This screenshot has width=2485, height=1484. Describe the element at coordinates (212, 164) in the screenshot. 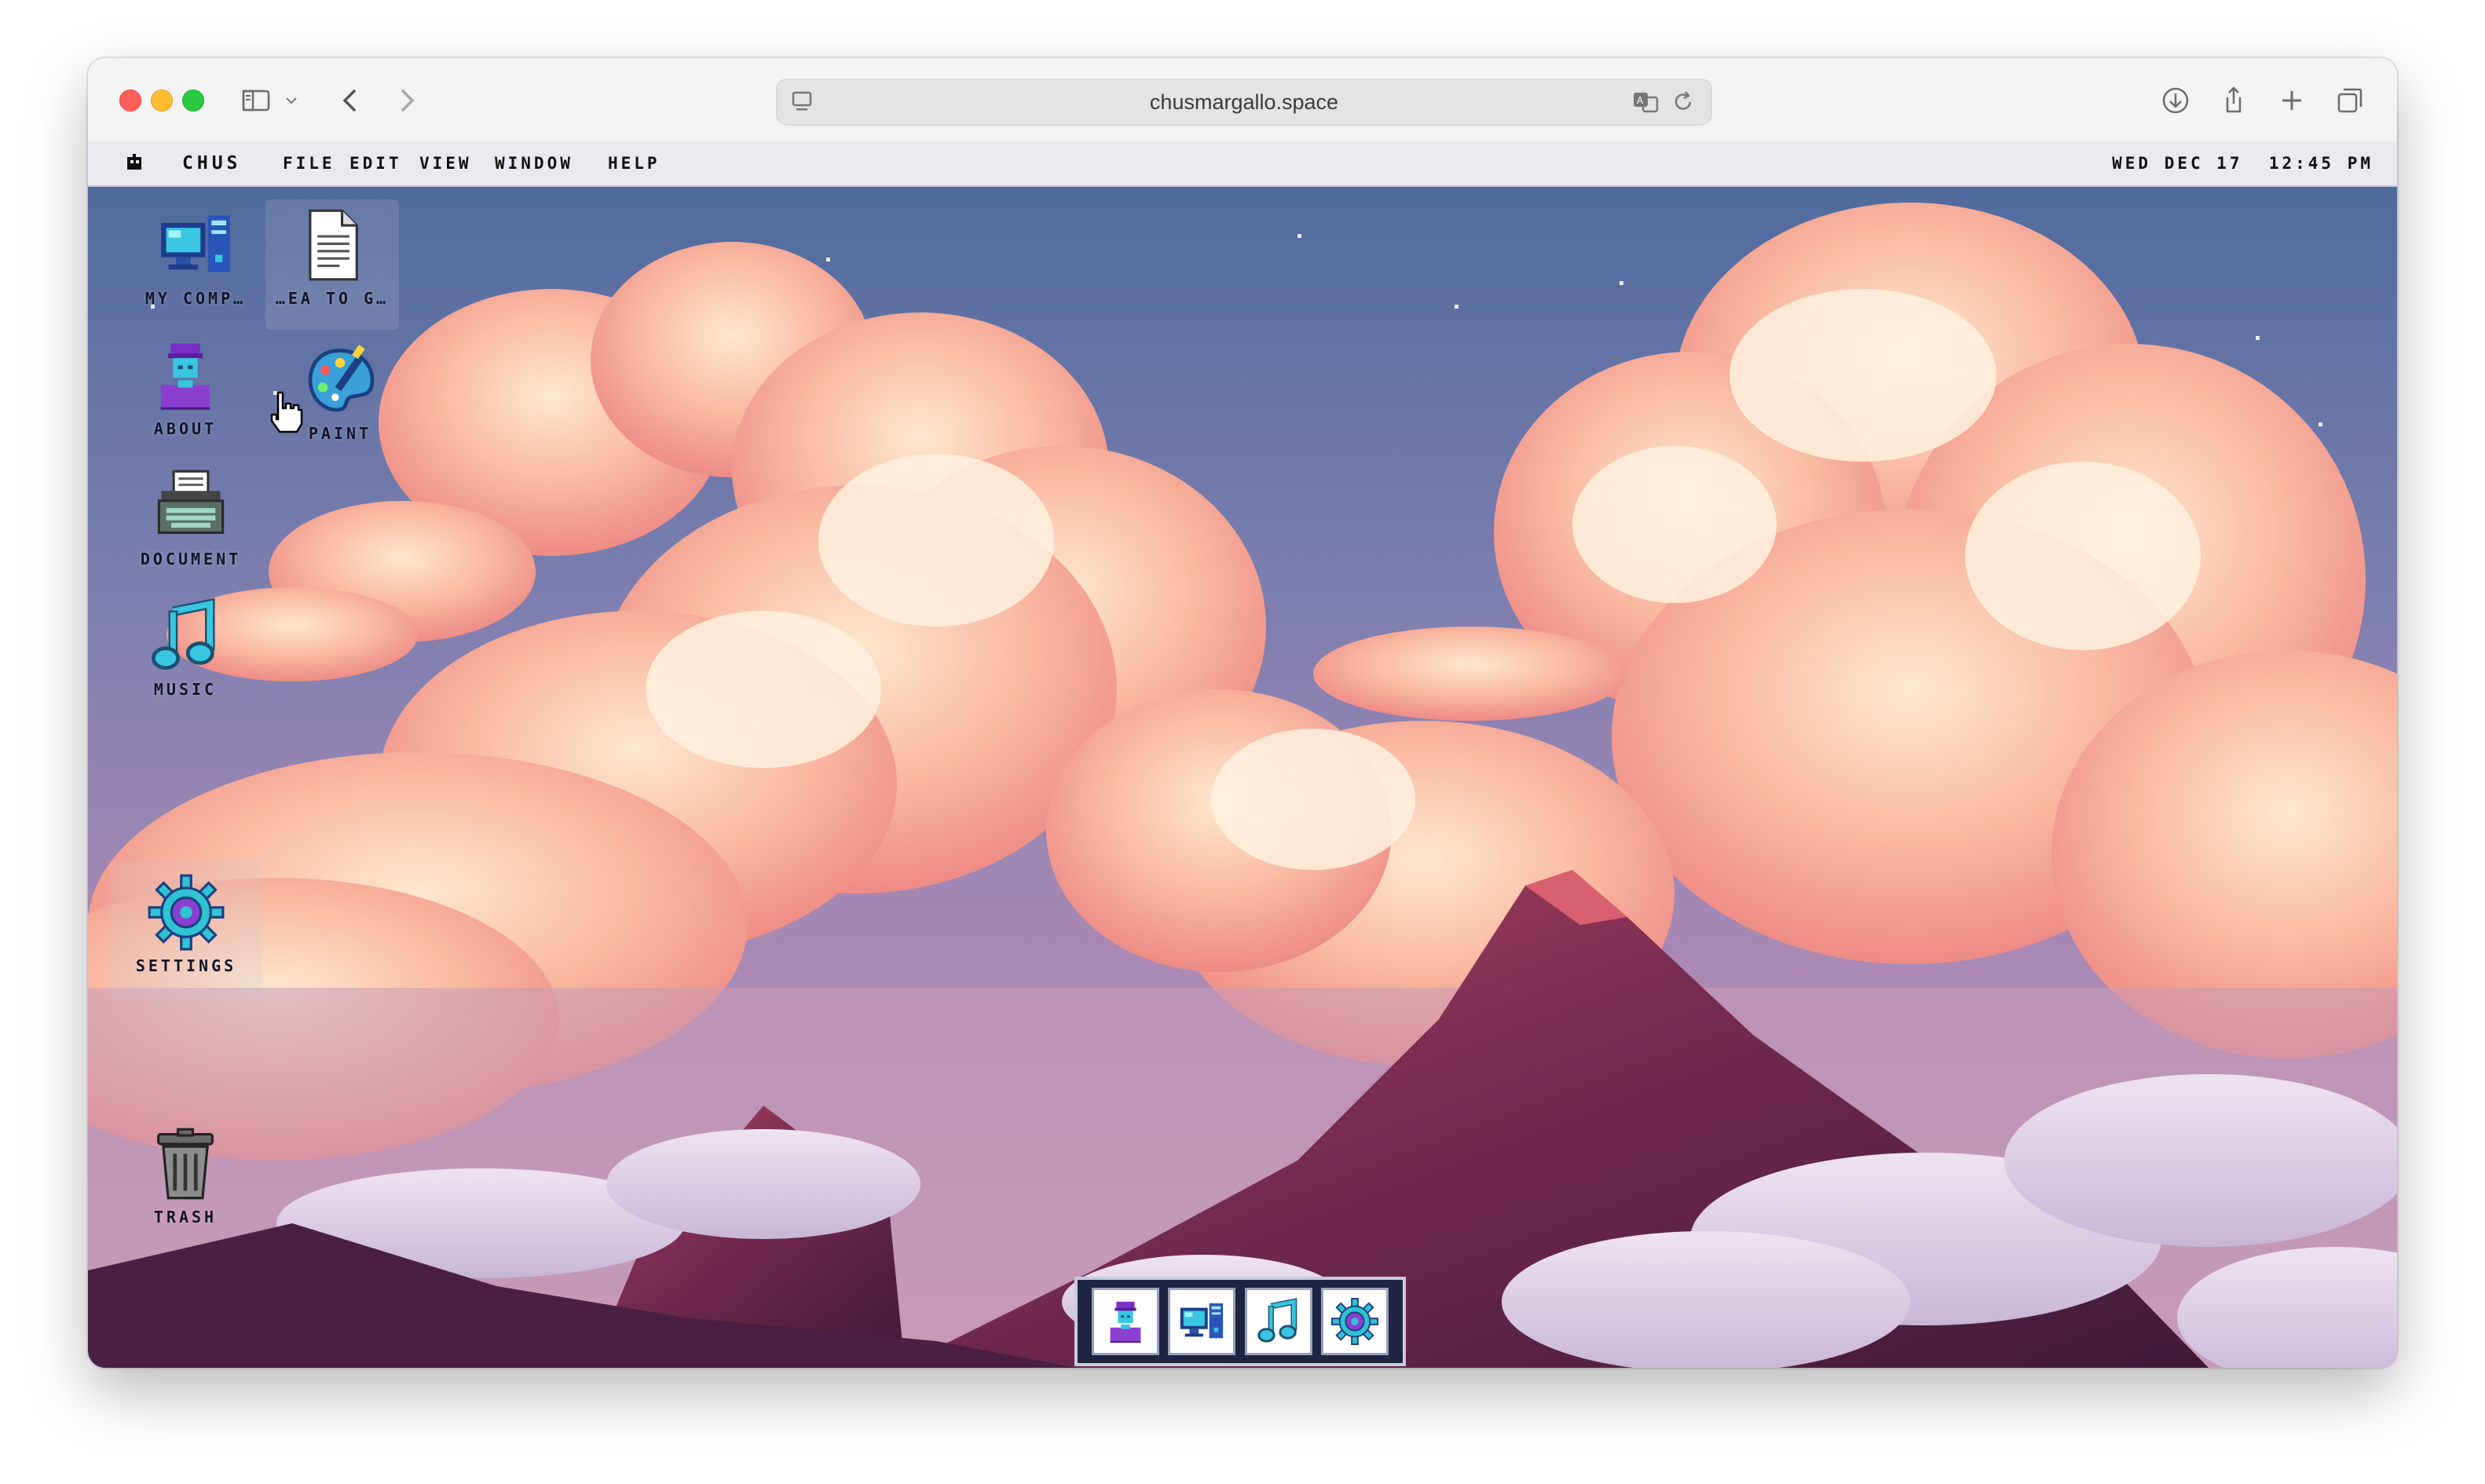

I see `os-brand: CHUS` at that location.